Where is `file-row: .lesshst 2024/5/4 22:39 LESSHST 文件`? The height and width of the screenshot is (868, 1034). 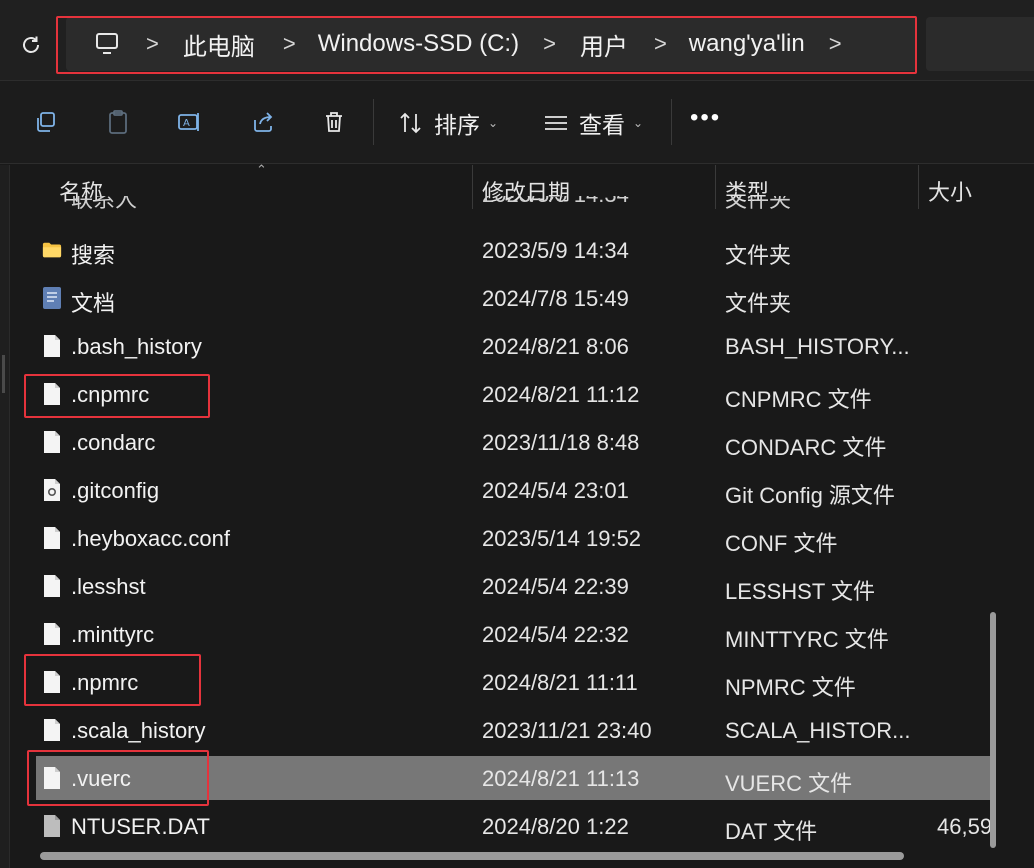 file-row: .lesshst 2024/5/4 22:39 LESSHST 文件 is located at coordinates (515, 586).